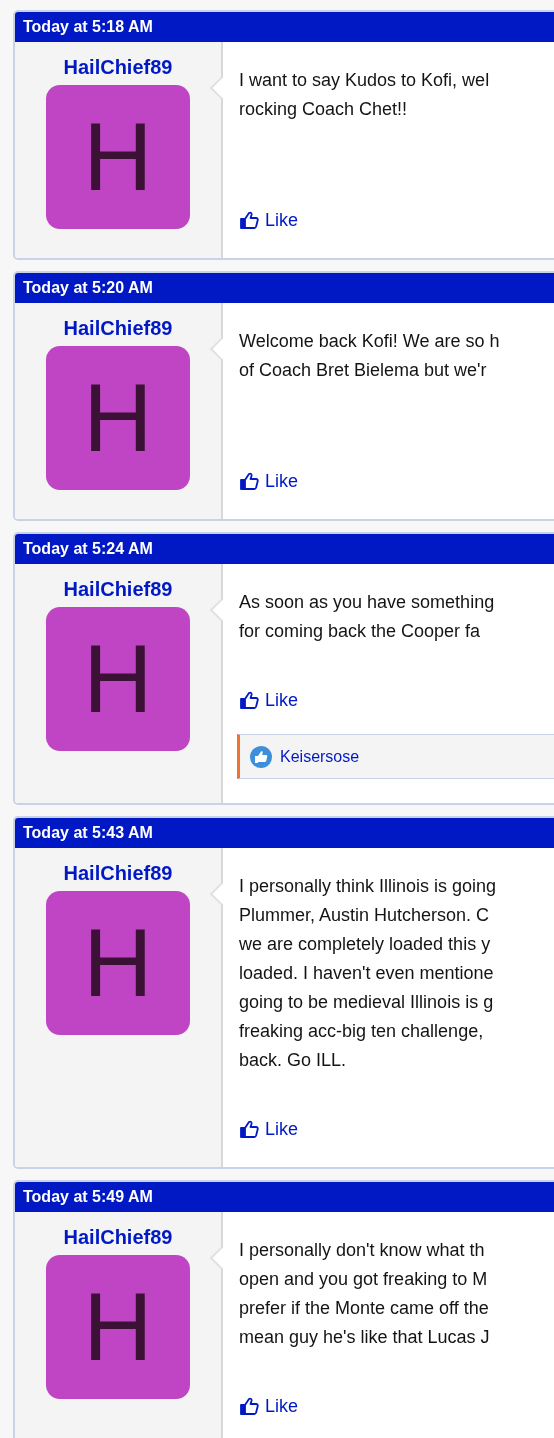 Image resolution: width=554 pixels, height=1438 pixels. Describe the element at coordinates (88, 288) in the screenshot. I see `post-date: Today at 5:20 AM` at that location.